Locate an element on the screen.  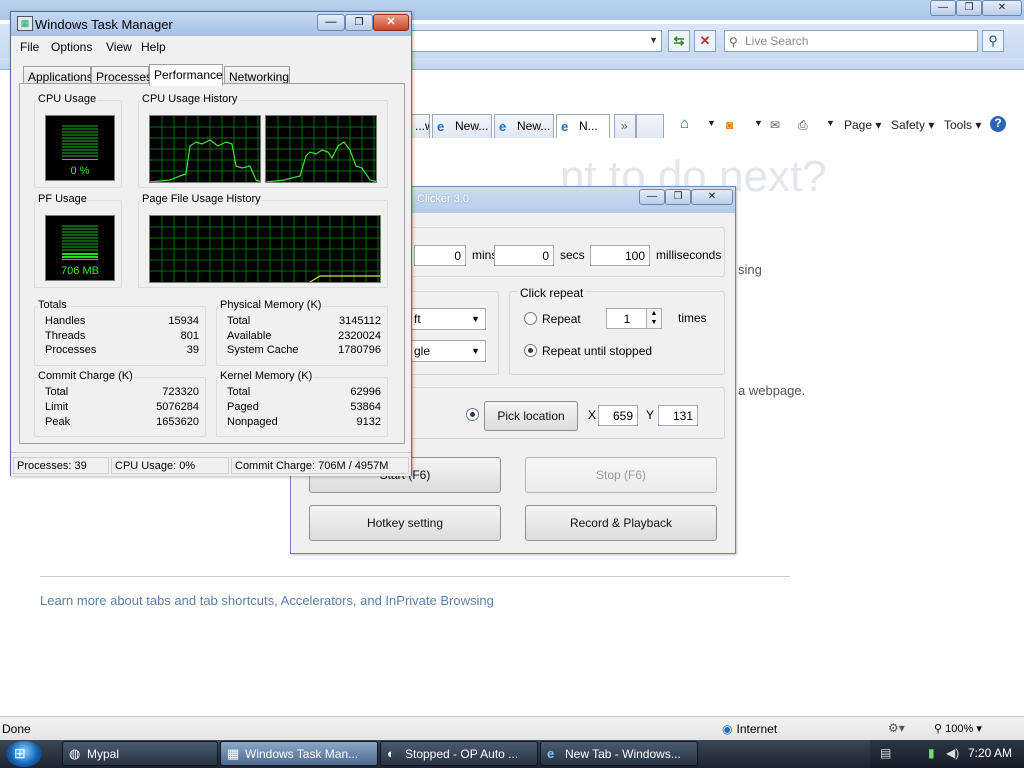
volume-icon: ◀) is located at coordinates (952, 753).